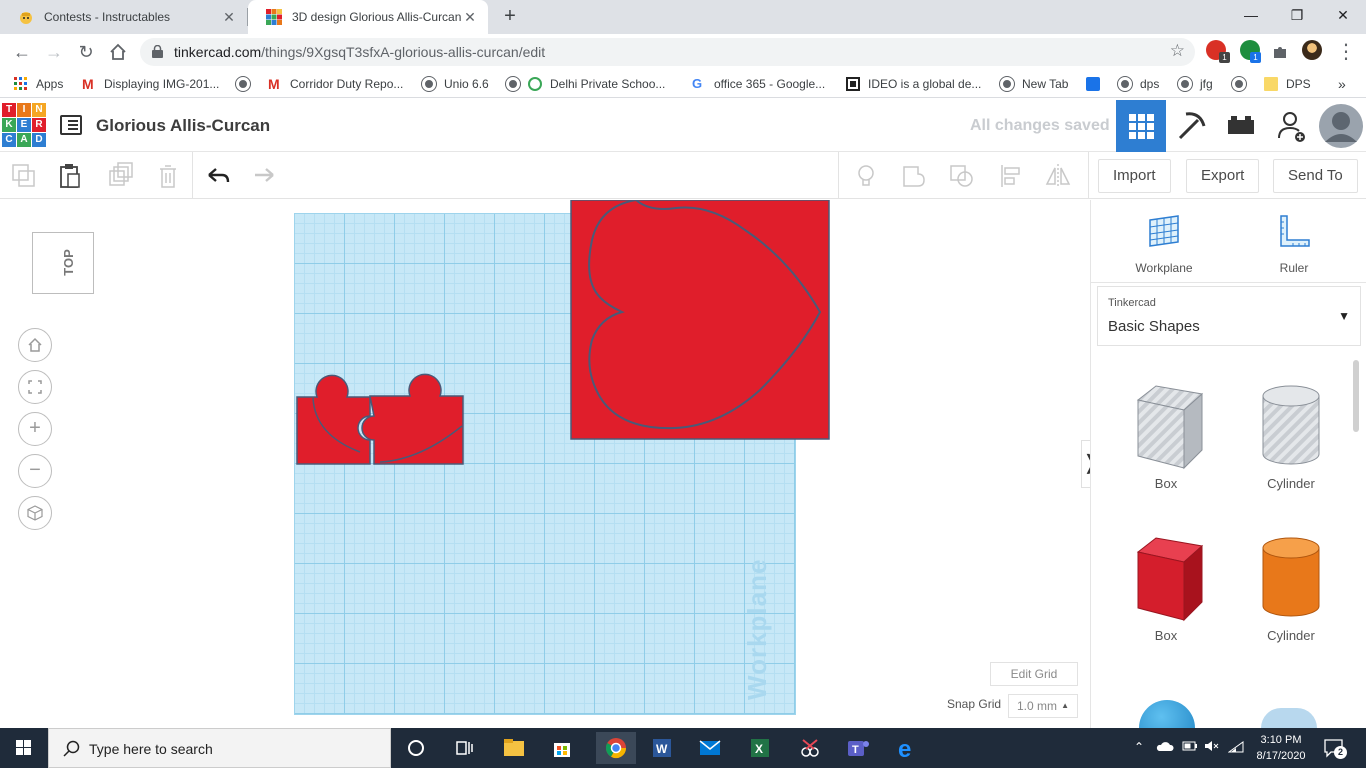 The image size is (1366, 768). I want to click on library-name: Basic Shapes, so click(1154, 326).